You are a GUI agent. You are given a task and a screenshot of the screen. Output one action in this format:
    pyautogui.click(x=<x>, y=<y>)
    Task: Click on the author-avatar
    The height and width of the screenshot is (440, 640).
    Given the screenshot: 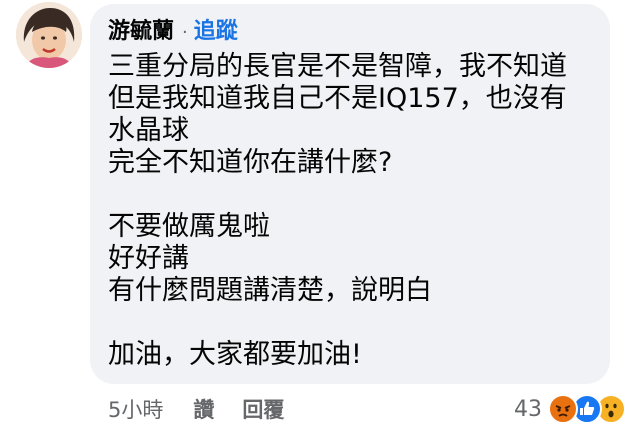 What is the action you would take?
    pyautogui.click(x=49, y=35)
    